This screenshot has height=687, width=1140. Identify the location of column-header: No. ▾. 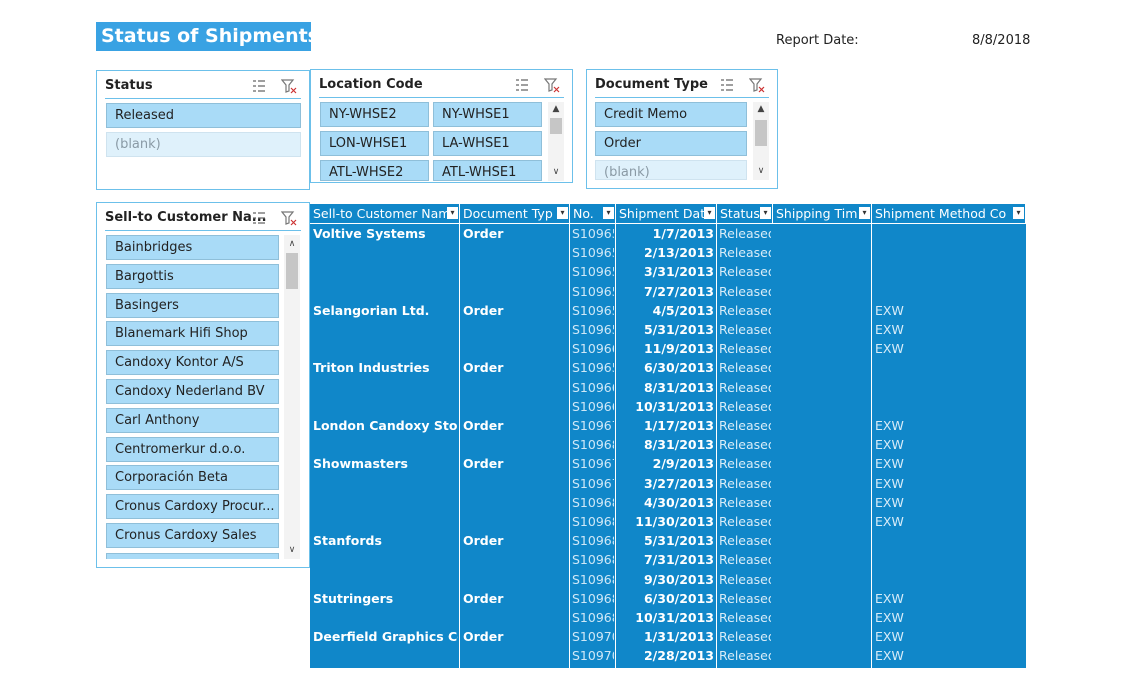
(593, 213).